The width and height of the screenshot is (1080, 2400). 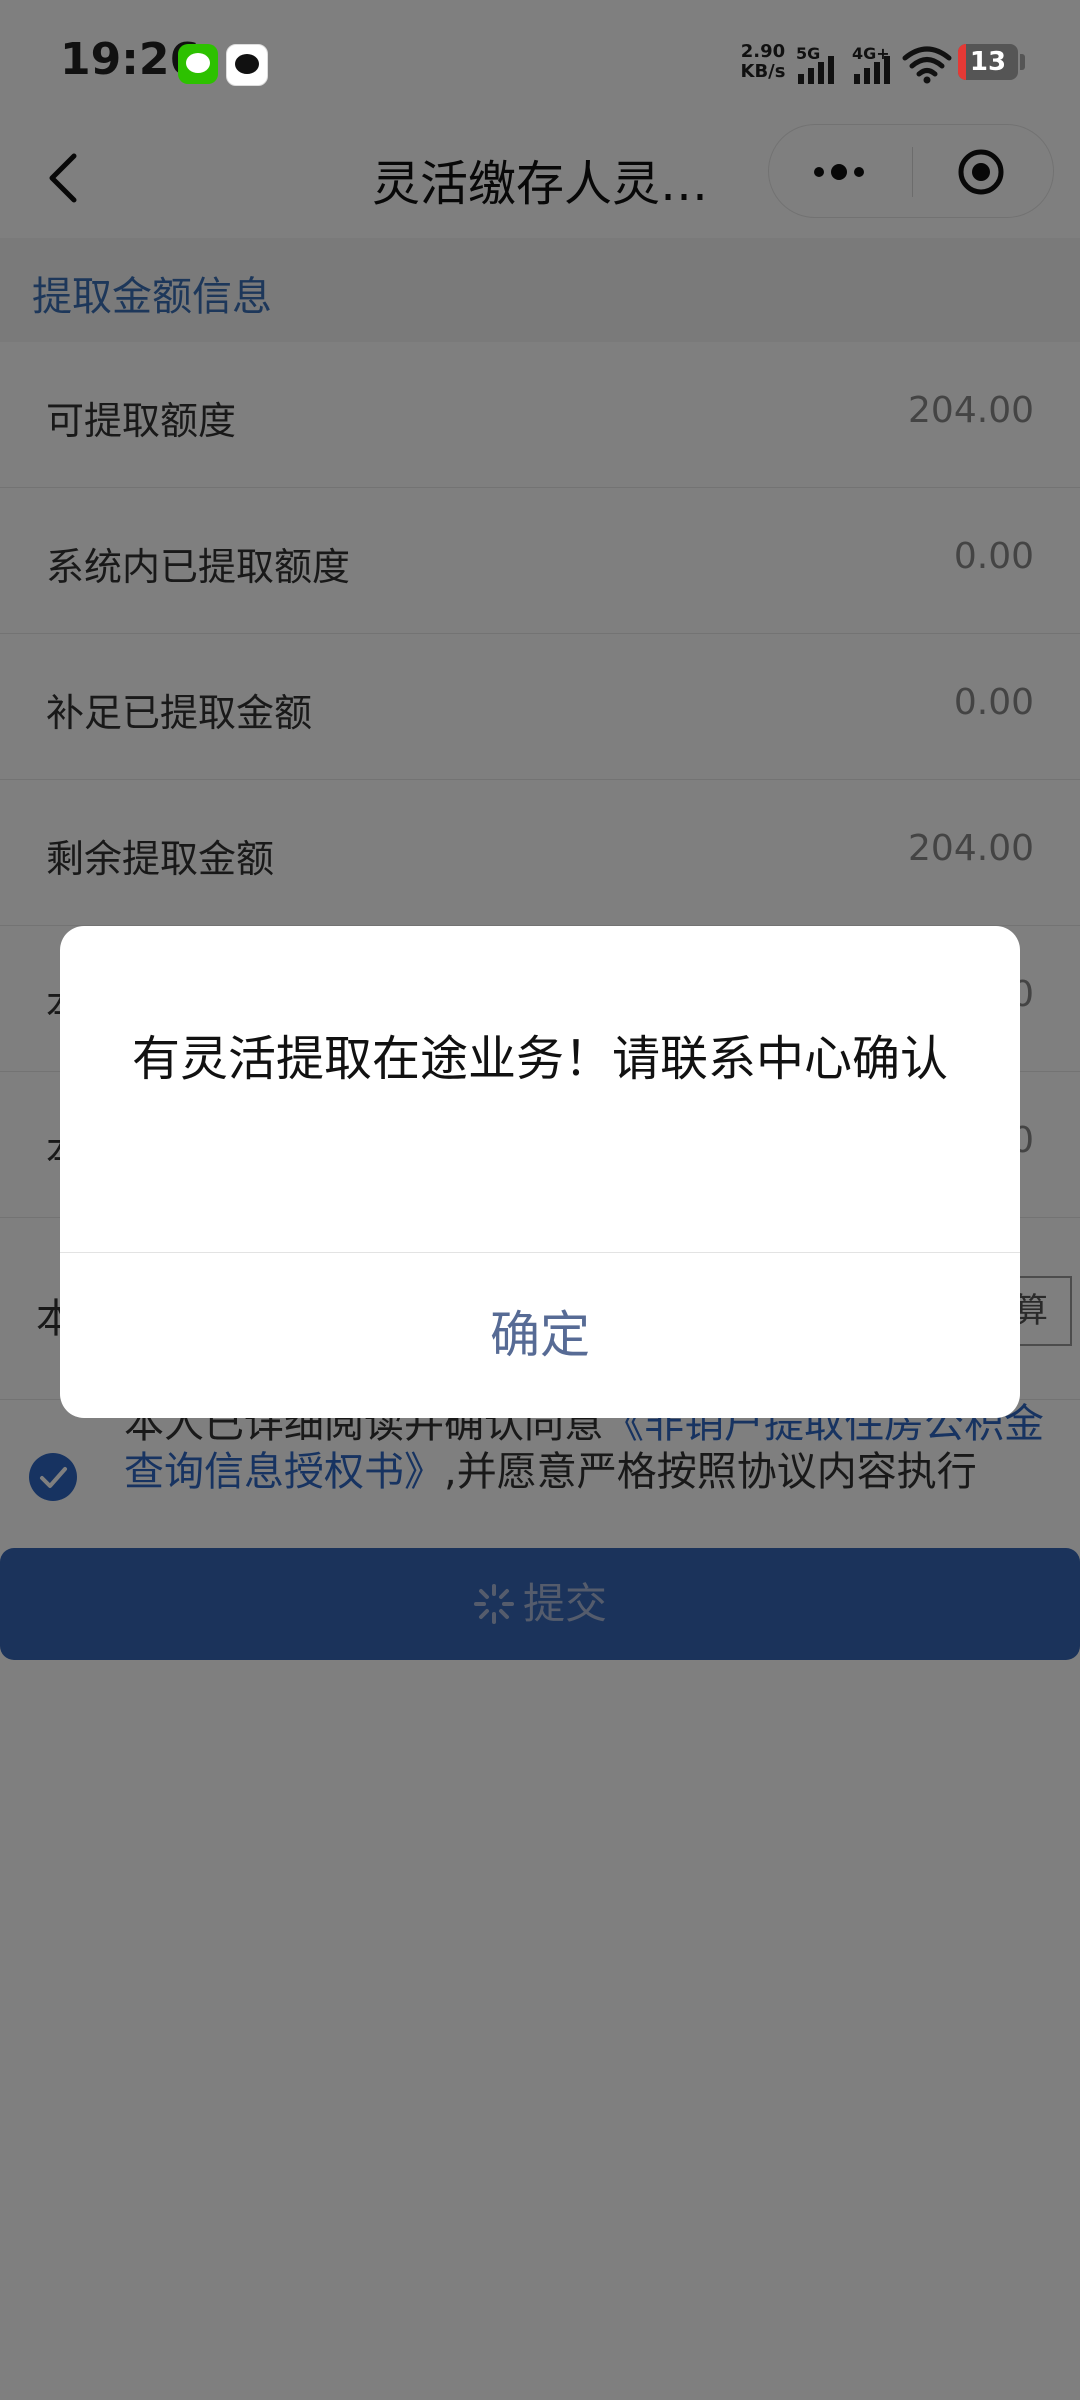 I want to click on dialog-message: 有灵活提取在途业务！请联系中心确认, so click(x=539, y=1059).